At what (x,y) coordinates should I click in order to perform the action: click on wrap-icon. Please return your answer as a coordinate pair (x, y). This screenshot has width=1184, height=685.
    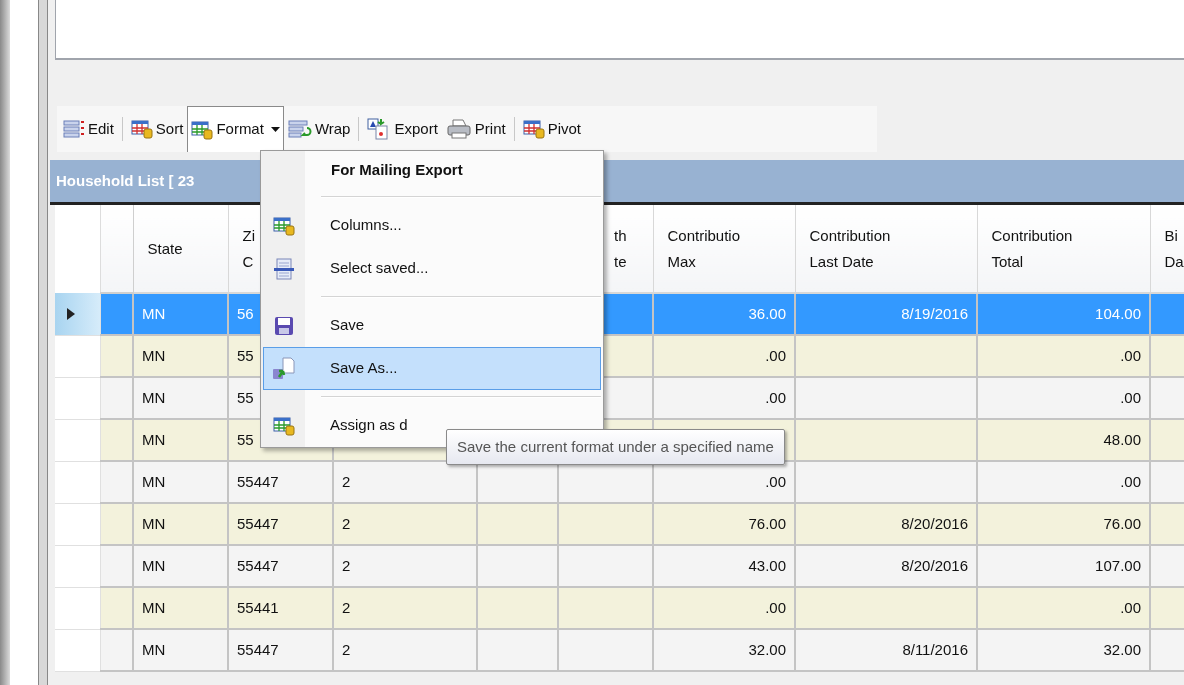
    Looking at the image, I should click on (299, 129).